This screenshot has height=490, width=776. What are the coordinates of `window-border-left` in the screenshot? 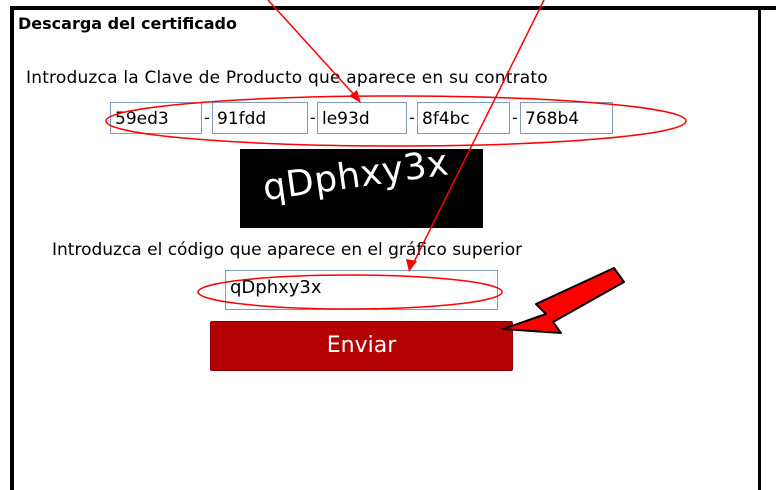 It's located at (12, 248).